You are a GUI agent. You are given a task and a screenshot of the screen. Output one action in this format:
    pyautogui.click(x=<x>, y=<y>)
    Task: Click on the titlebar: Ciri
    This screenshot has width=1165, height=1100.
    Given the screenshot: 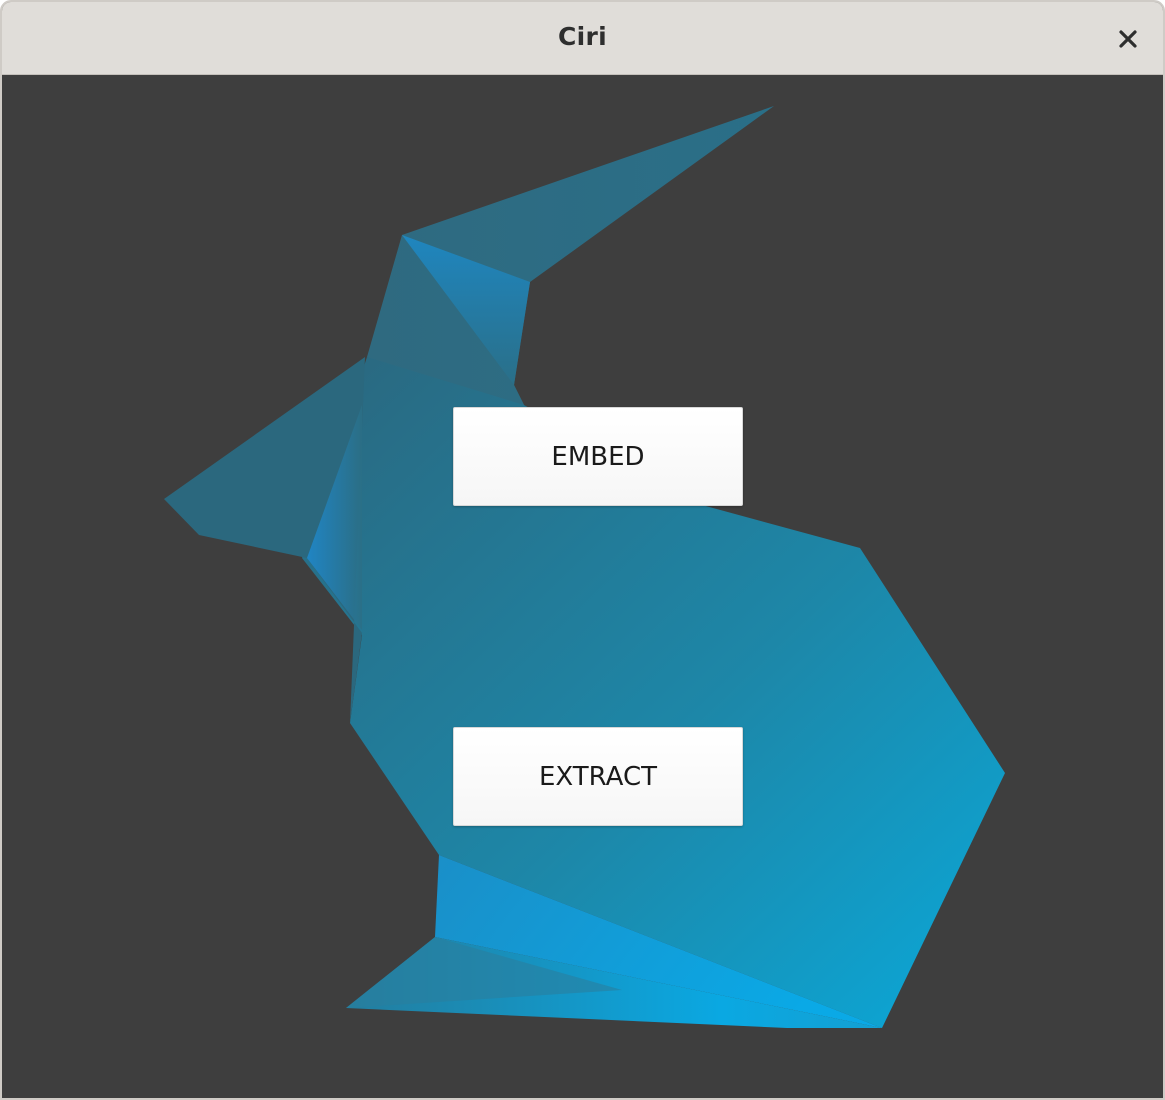 What is the action you would take?
    pyautogui.click(x=582, y=38)
    